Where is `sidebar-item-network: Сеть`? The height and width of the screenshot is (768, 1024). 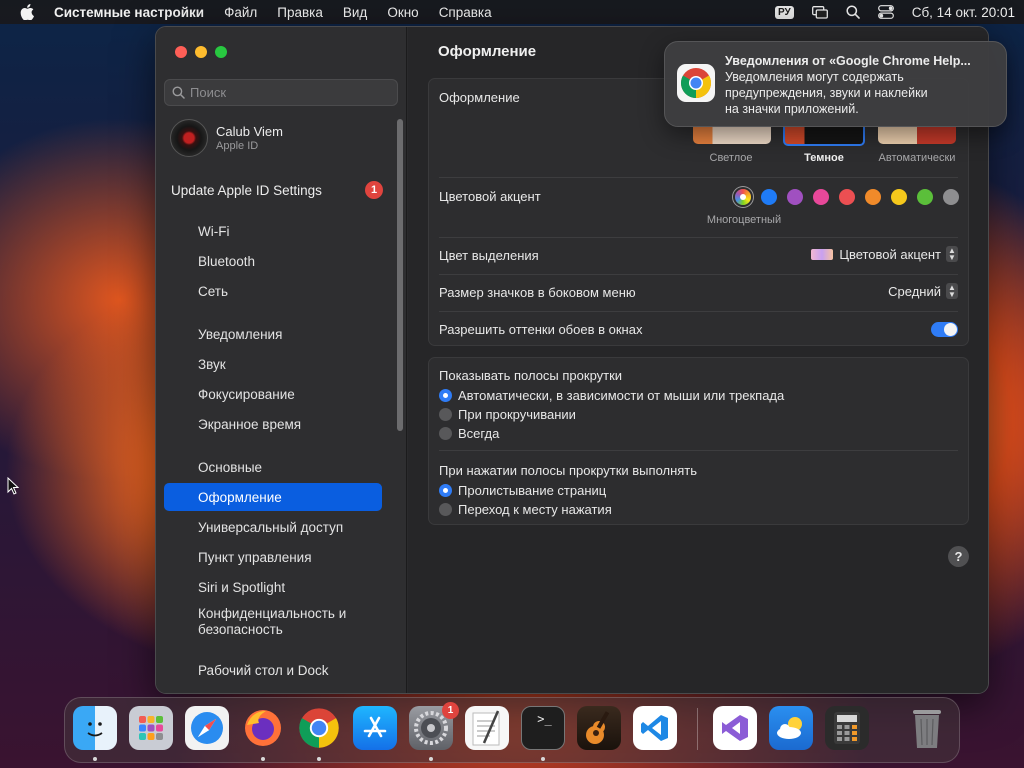 sidebar-item-network: Сеть is located at coordinates (273, 291).